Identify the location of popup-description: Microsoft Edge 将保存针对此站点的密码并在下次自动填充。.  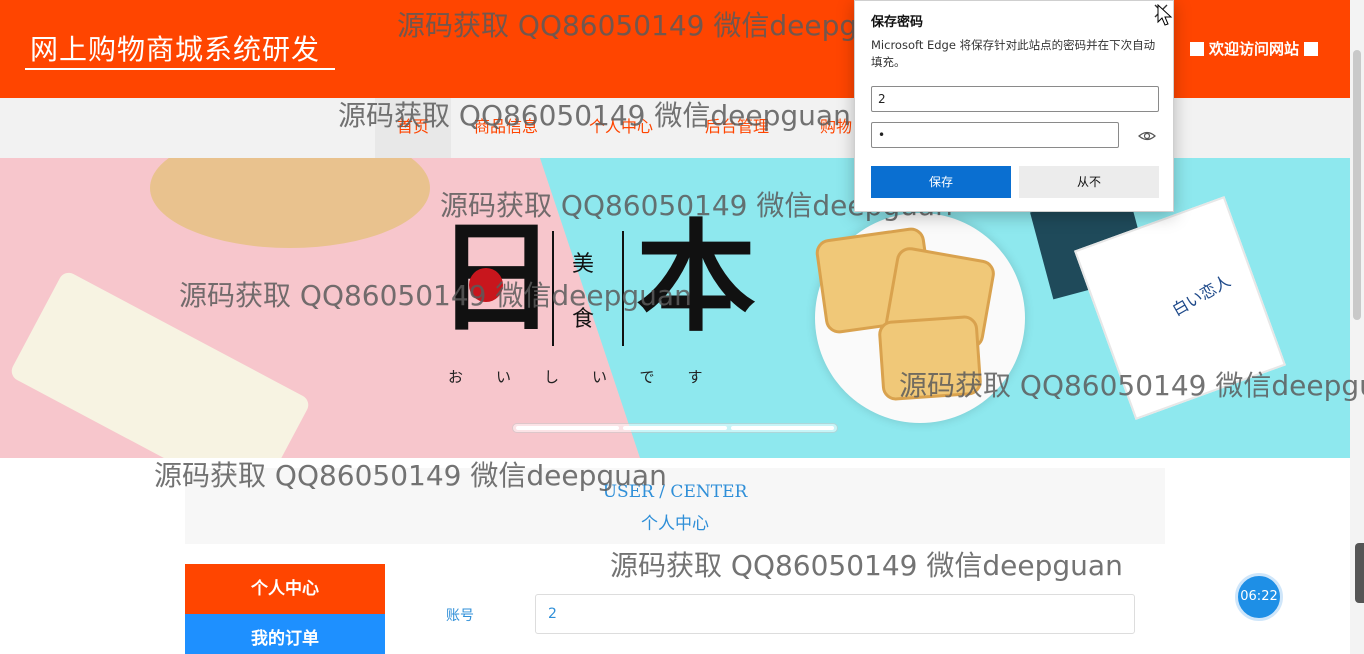
(1013, 53).